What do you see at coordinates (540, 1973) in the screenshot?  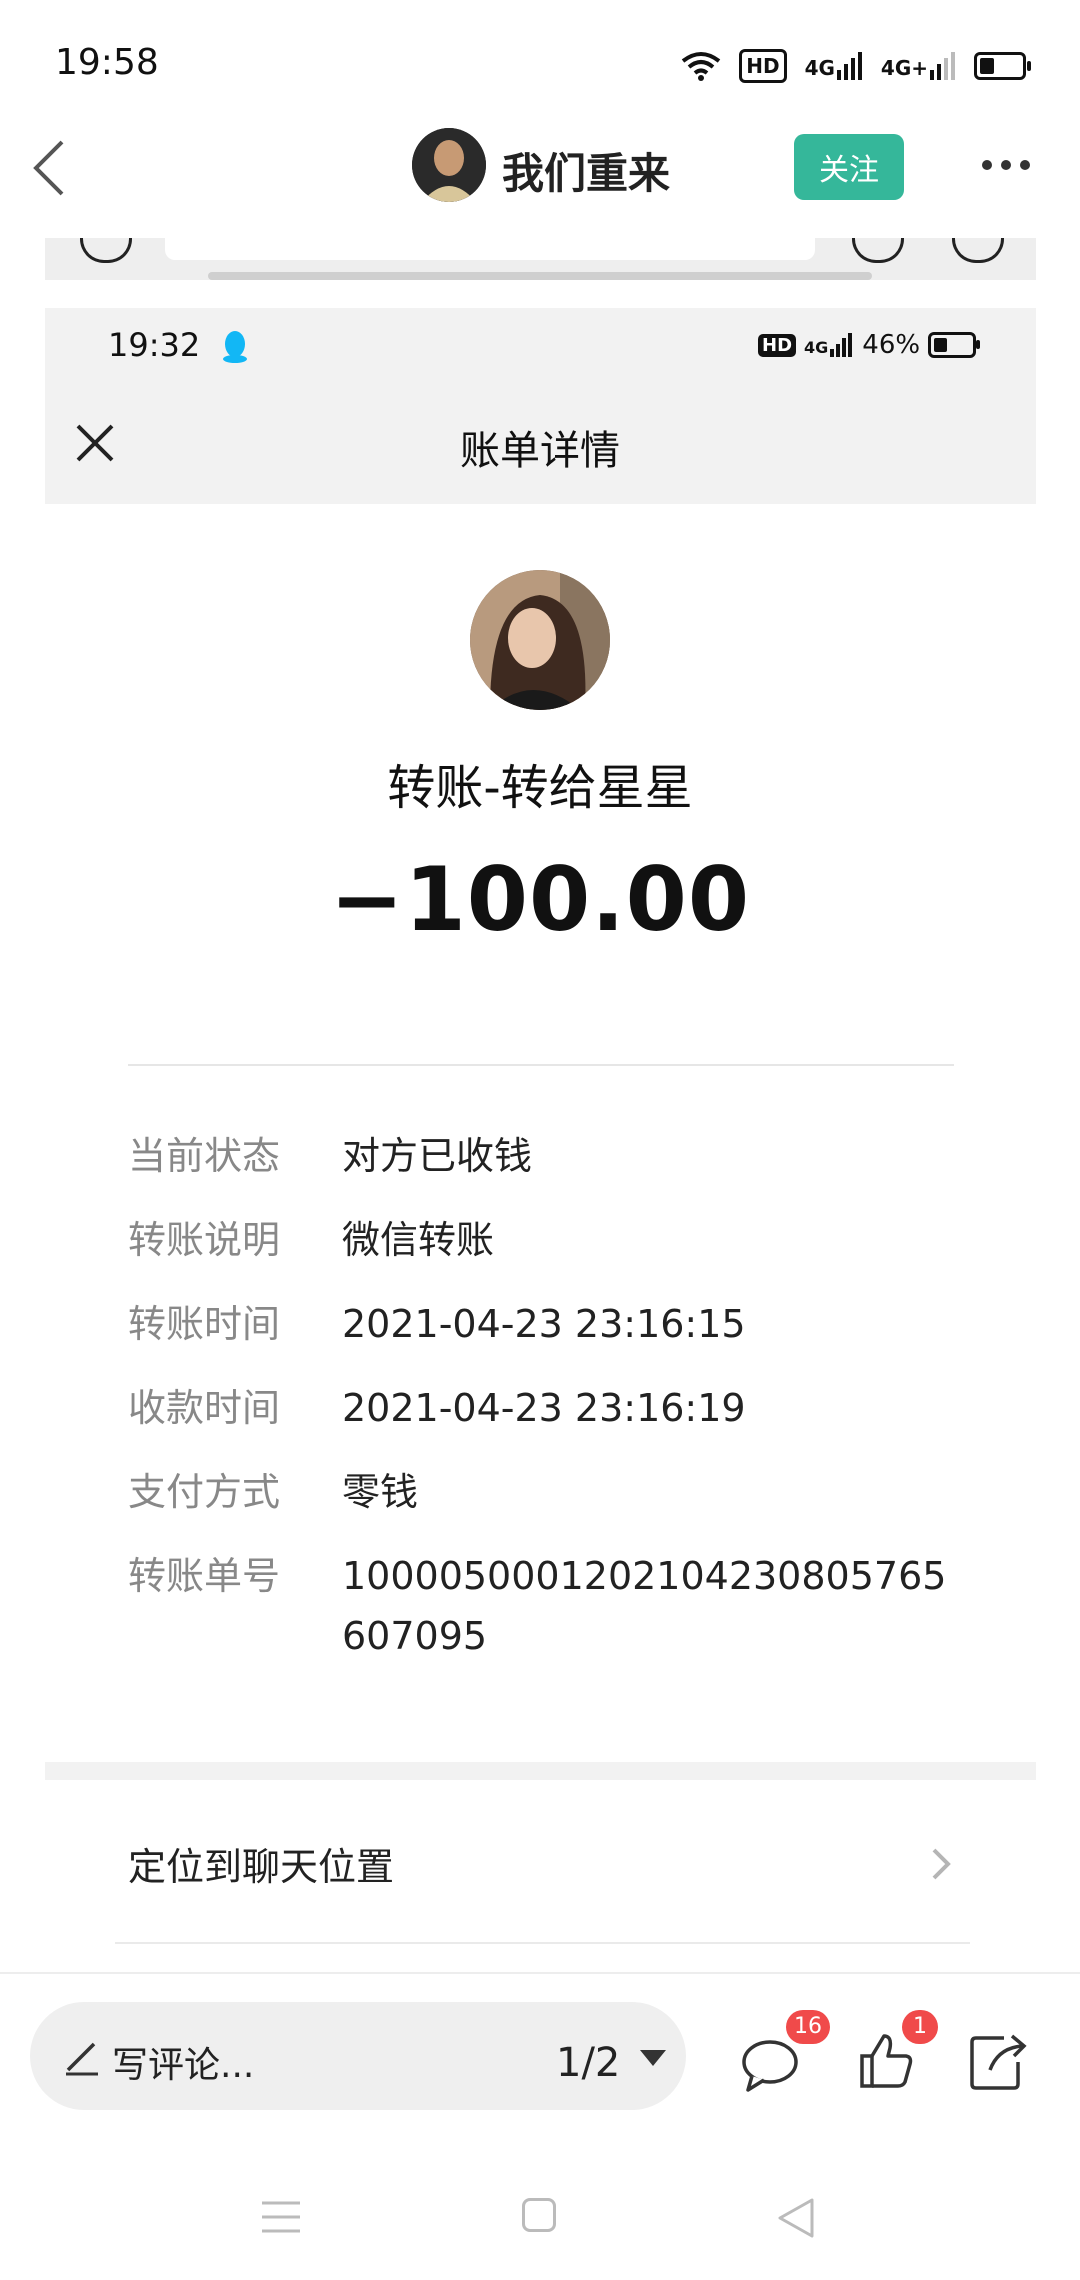 I see `bottom-divider` at bounding box center [540, 1973].